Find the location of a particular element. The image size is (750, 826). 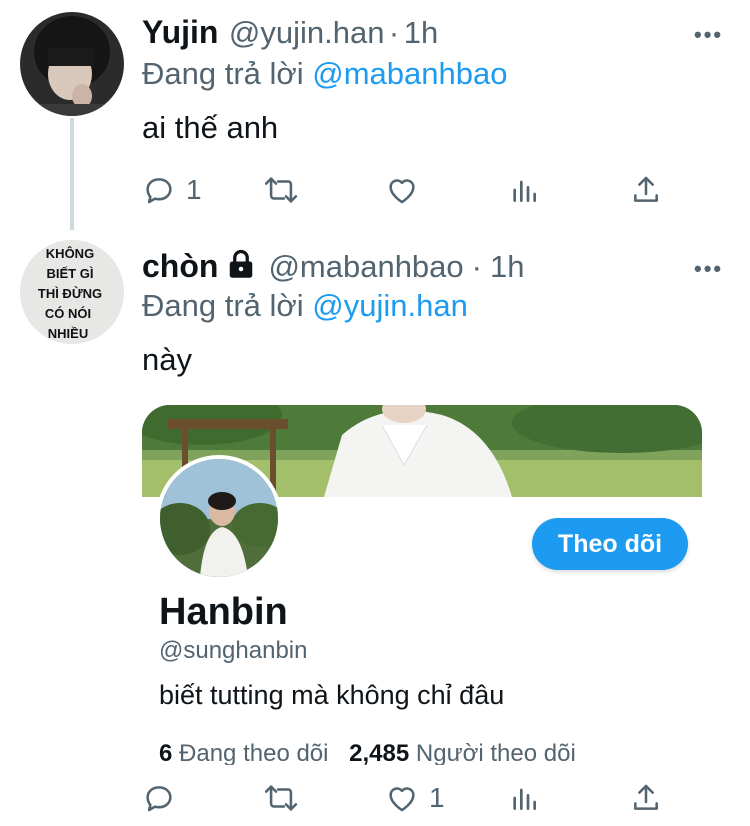

avatar-text-line-3: THÌ ĐỪNG is located at coordinates (70, 293).